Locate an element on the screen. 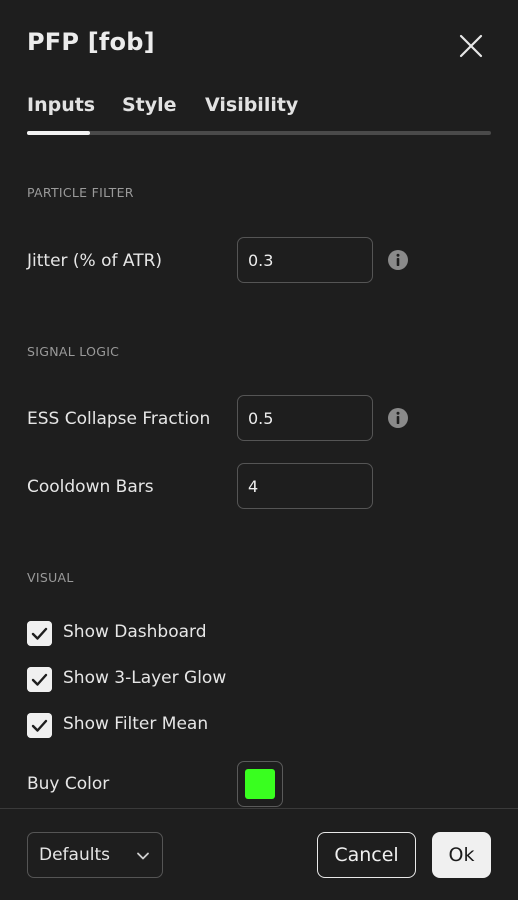 The height and width of the screenshot is (900, 518). jitter-label: Jitter (% of ATR) is located at coordinates (95, 261).